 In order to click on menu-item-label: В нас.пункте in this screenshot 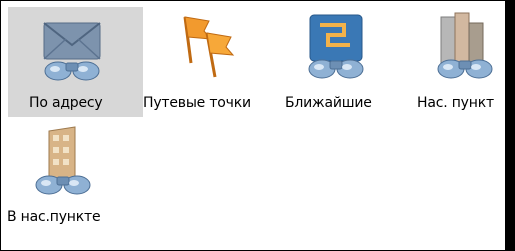, I will do `click(54, 217)`.